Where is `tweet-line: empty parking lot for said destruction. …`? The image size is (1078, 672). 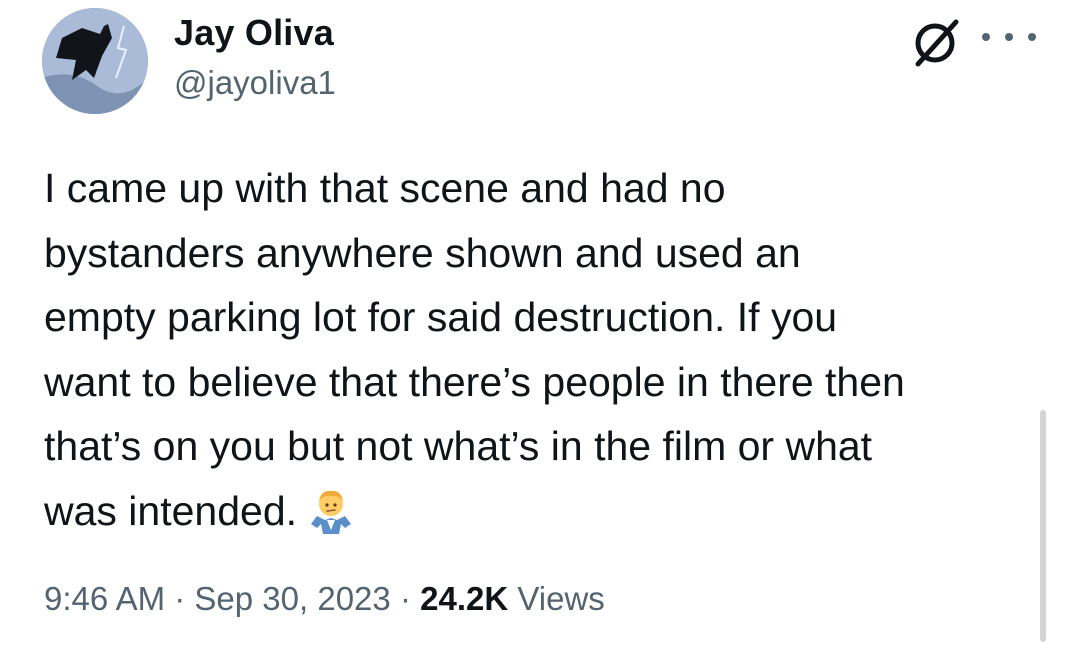 tweet-line: empty parking lot for said destruction. … is located at coordinates (441, 317).